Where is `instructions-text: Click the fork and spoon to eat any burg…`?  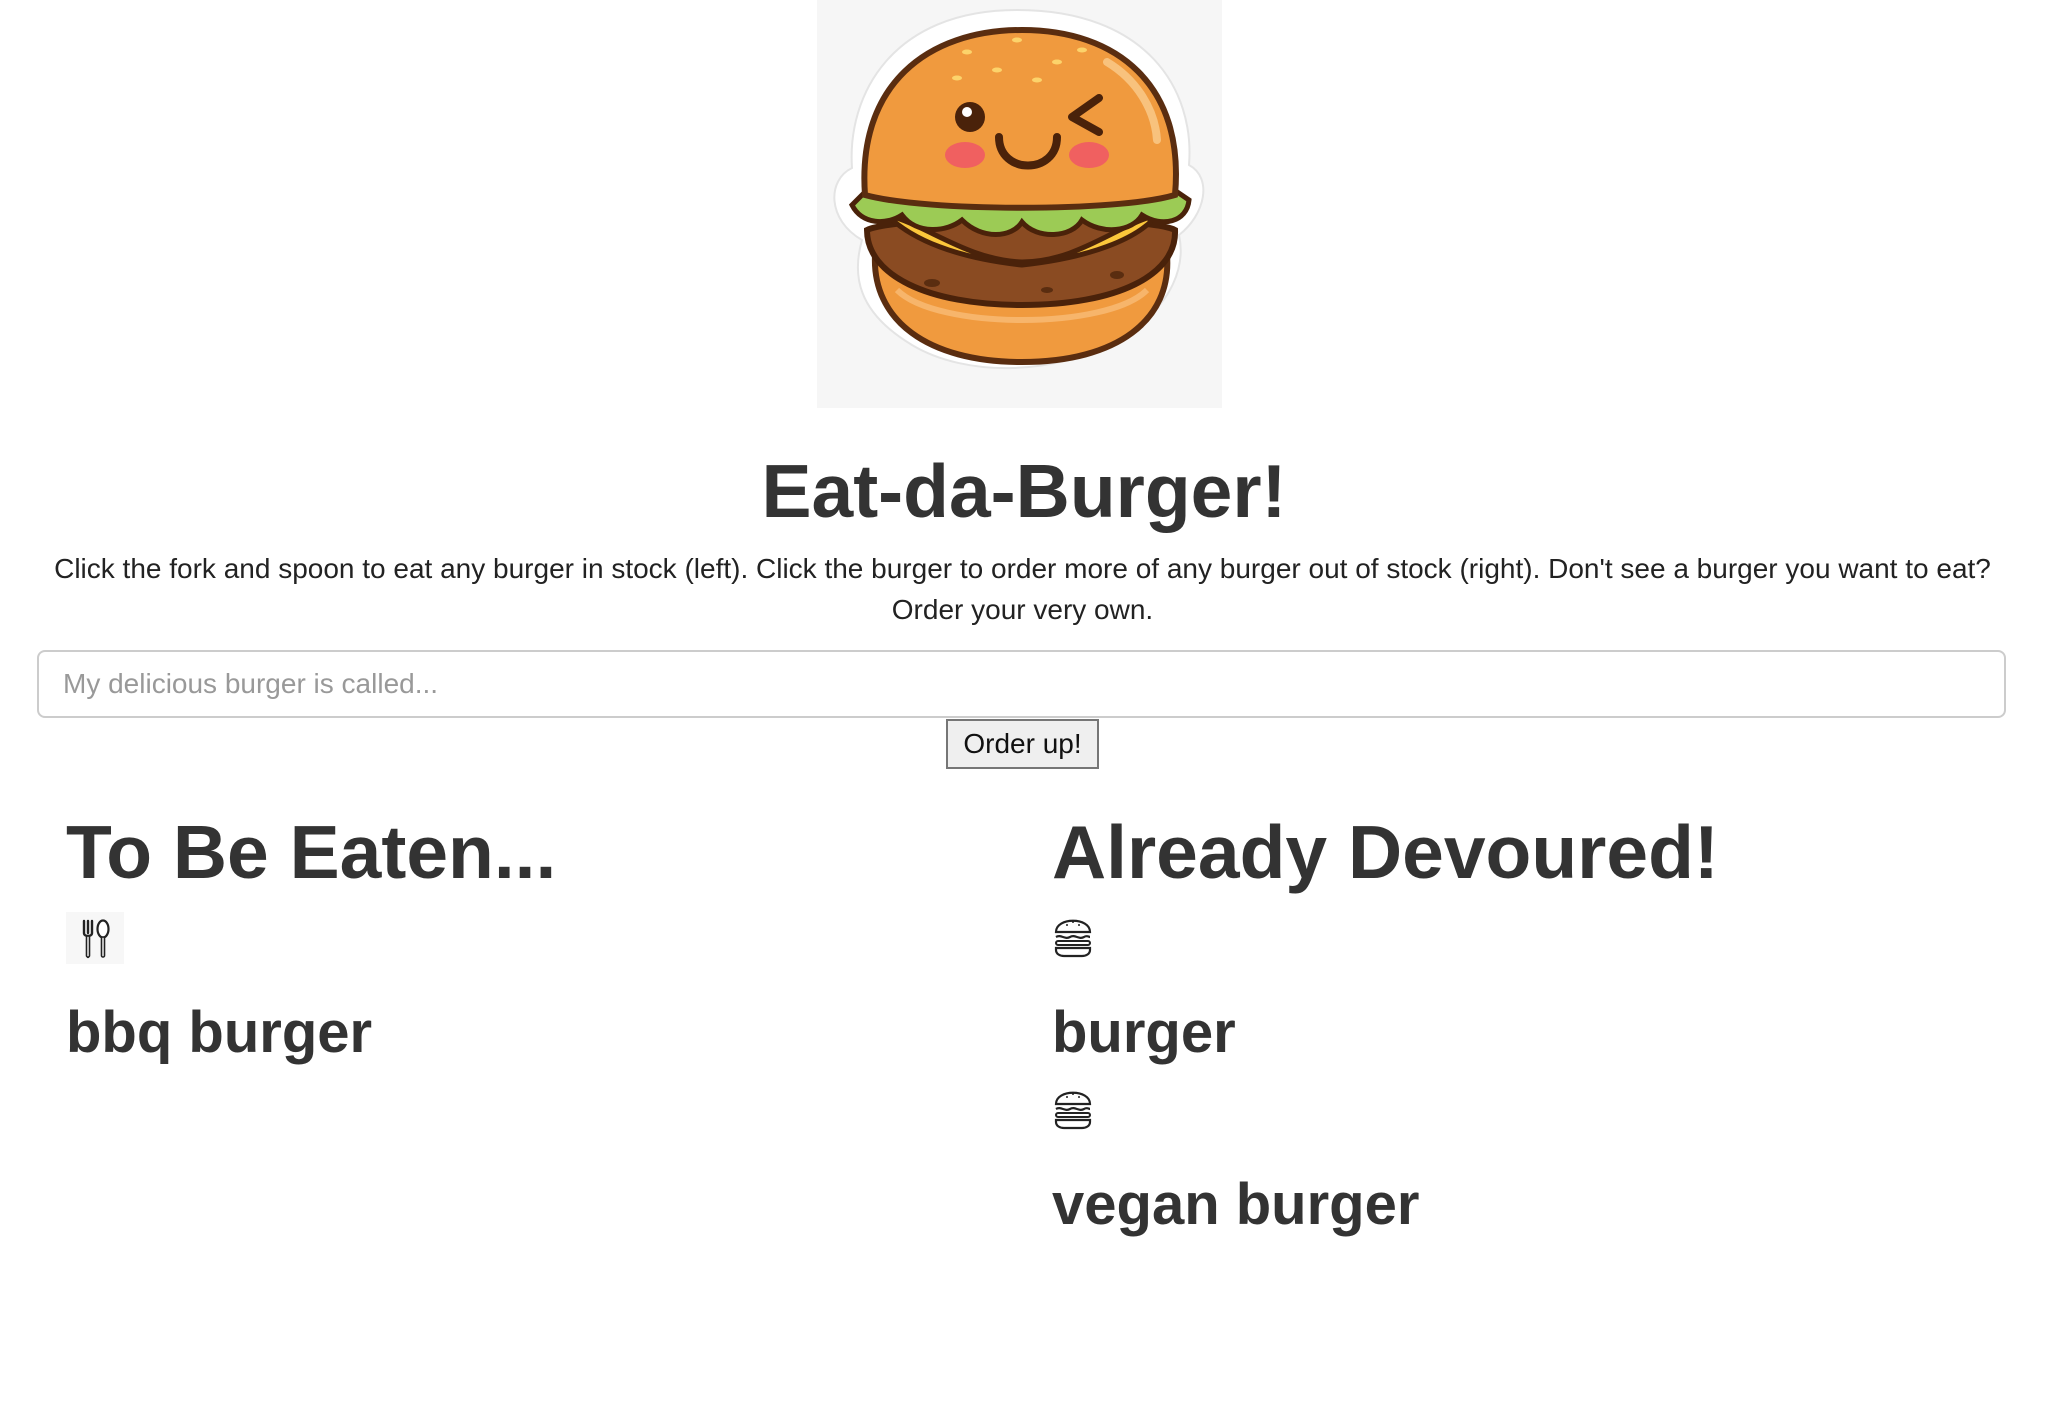
instructions-text: Click the fork and spoon to eat any burg… is located at coordinates (1022, 589).